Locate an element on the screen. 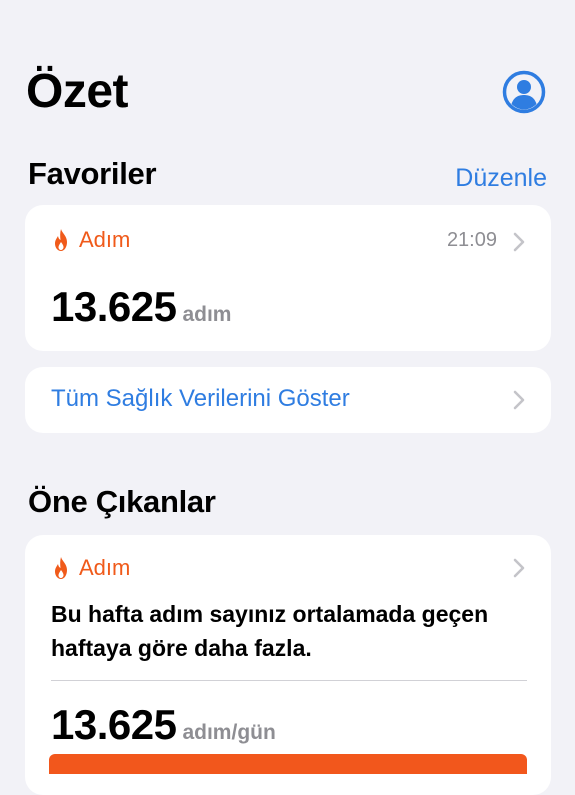  highlight-steps-value: 13.625 is located at coordinates (114, 724).